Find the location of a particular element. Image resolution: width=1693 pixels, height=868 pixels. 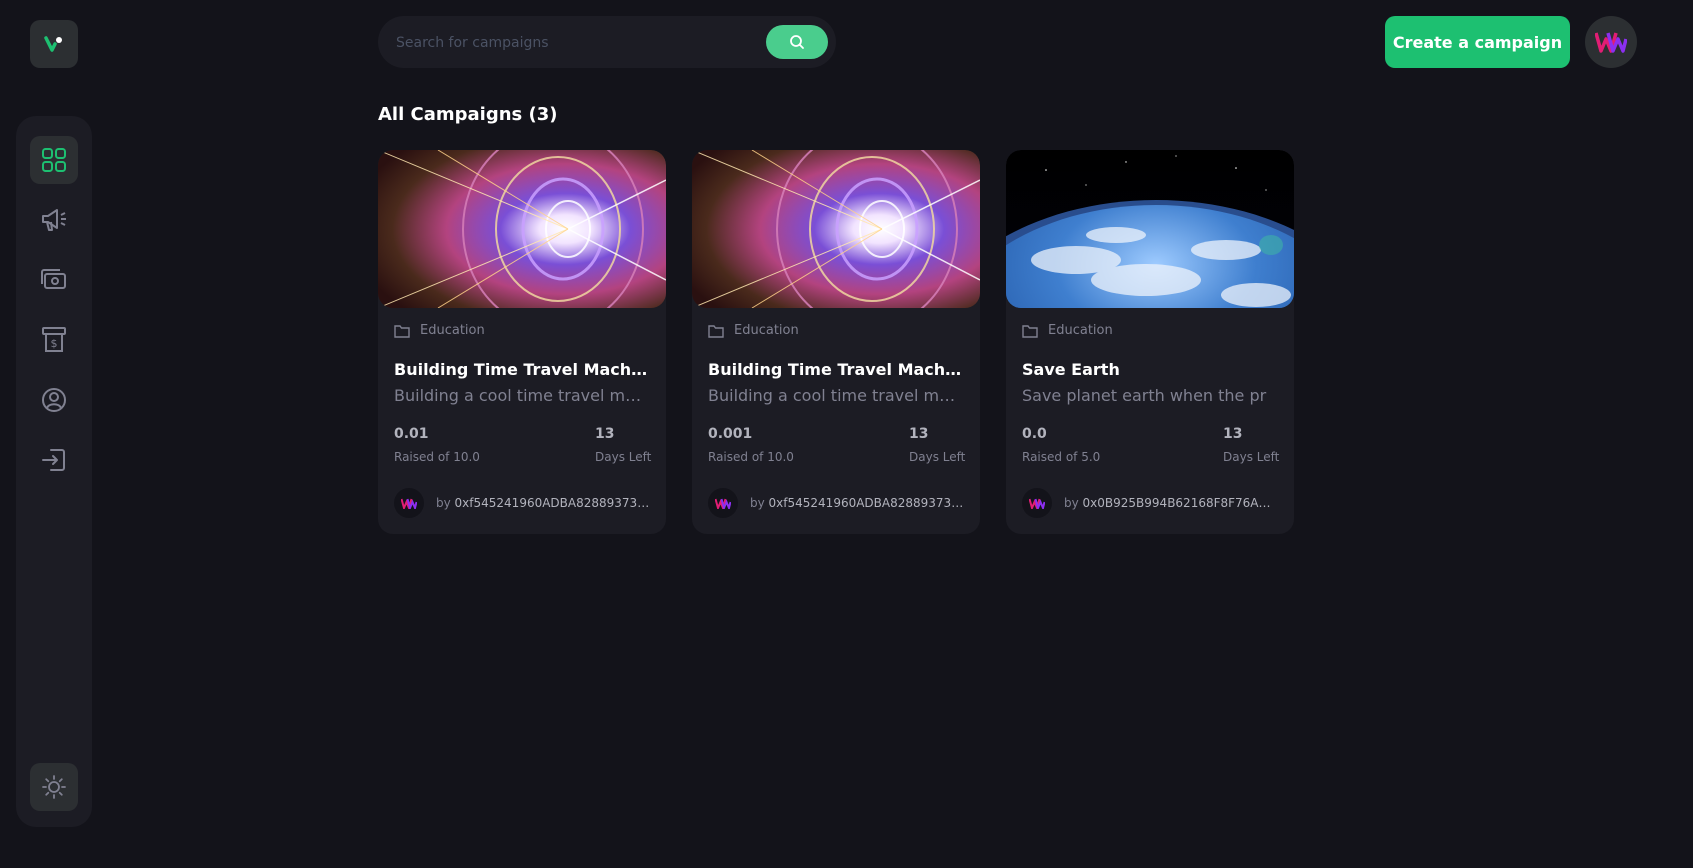

app-logo is located at coordinates (54, 44).